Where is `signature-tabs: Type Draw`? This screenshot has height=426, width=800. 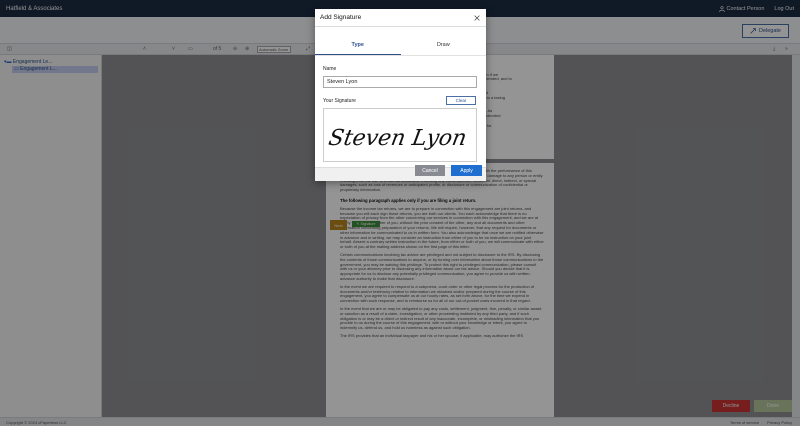 signature-tabs: Type Draw is located at coordinates (400, 45).